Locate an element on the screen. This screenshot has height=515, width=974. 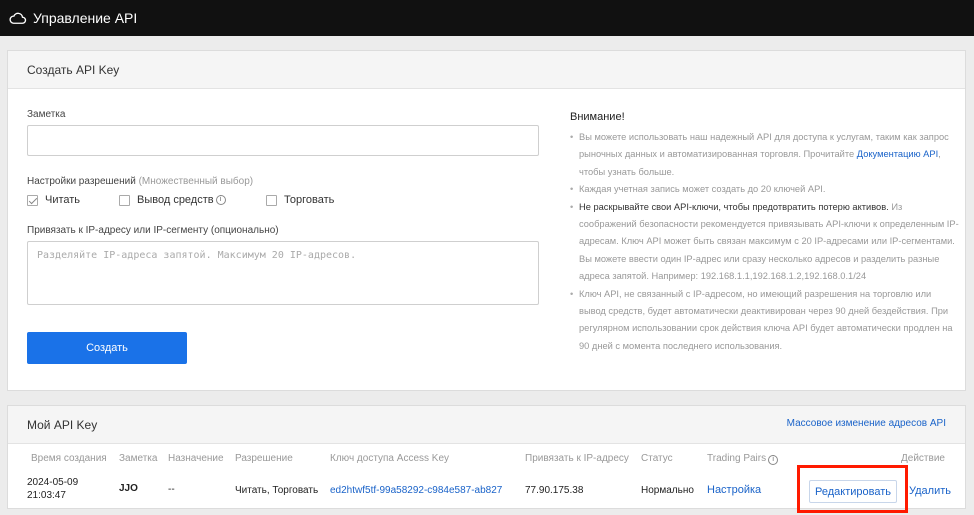
row-access-key: ed2htwf5tf-99a58292-c984e587-ab827 is located at coordinates (416, 490).